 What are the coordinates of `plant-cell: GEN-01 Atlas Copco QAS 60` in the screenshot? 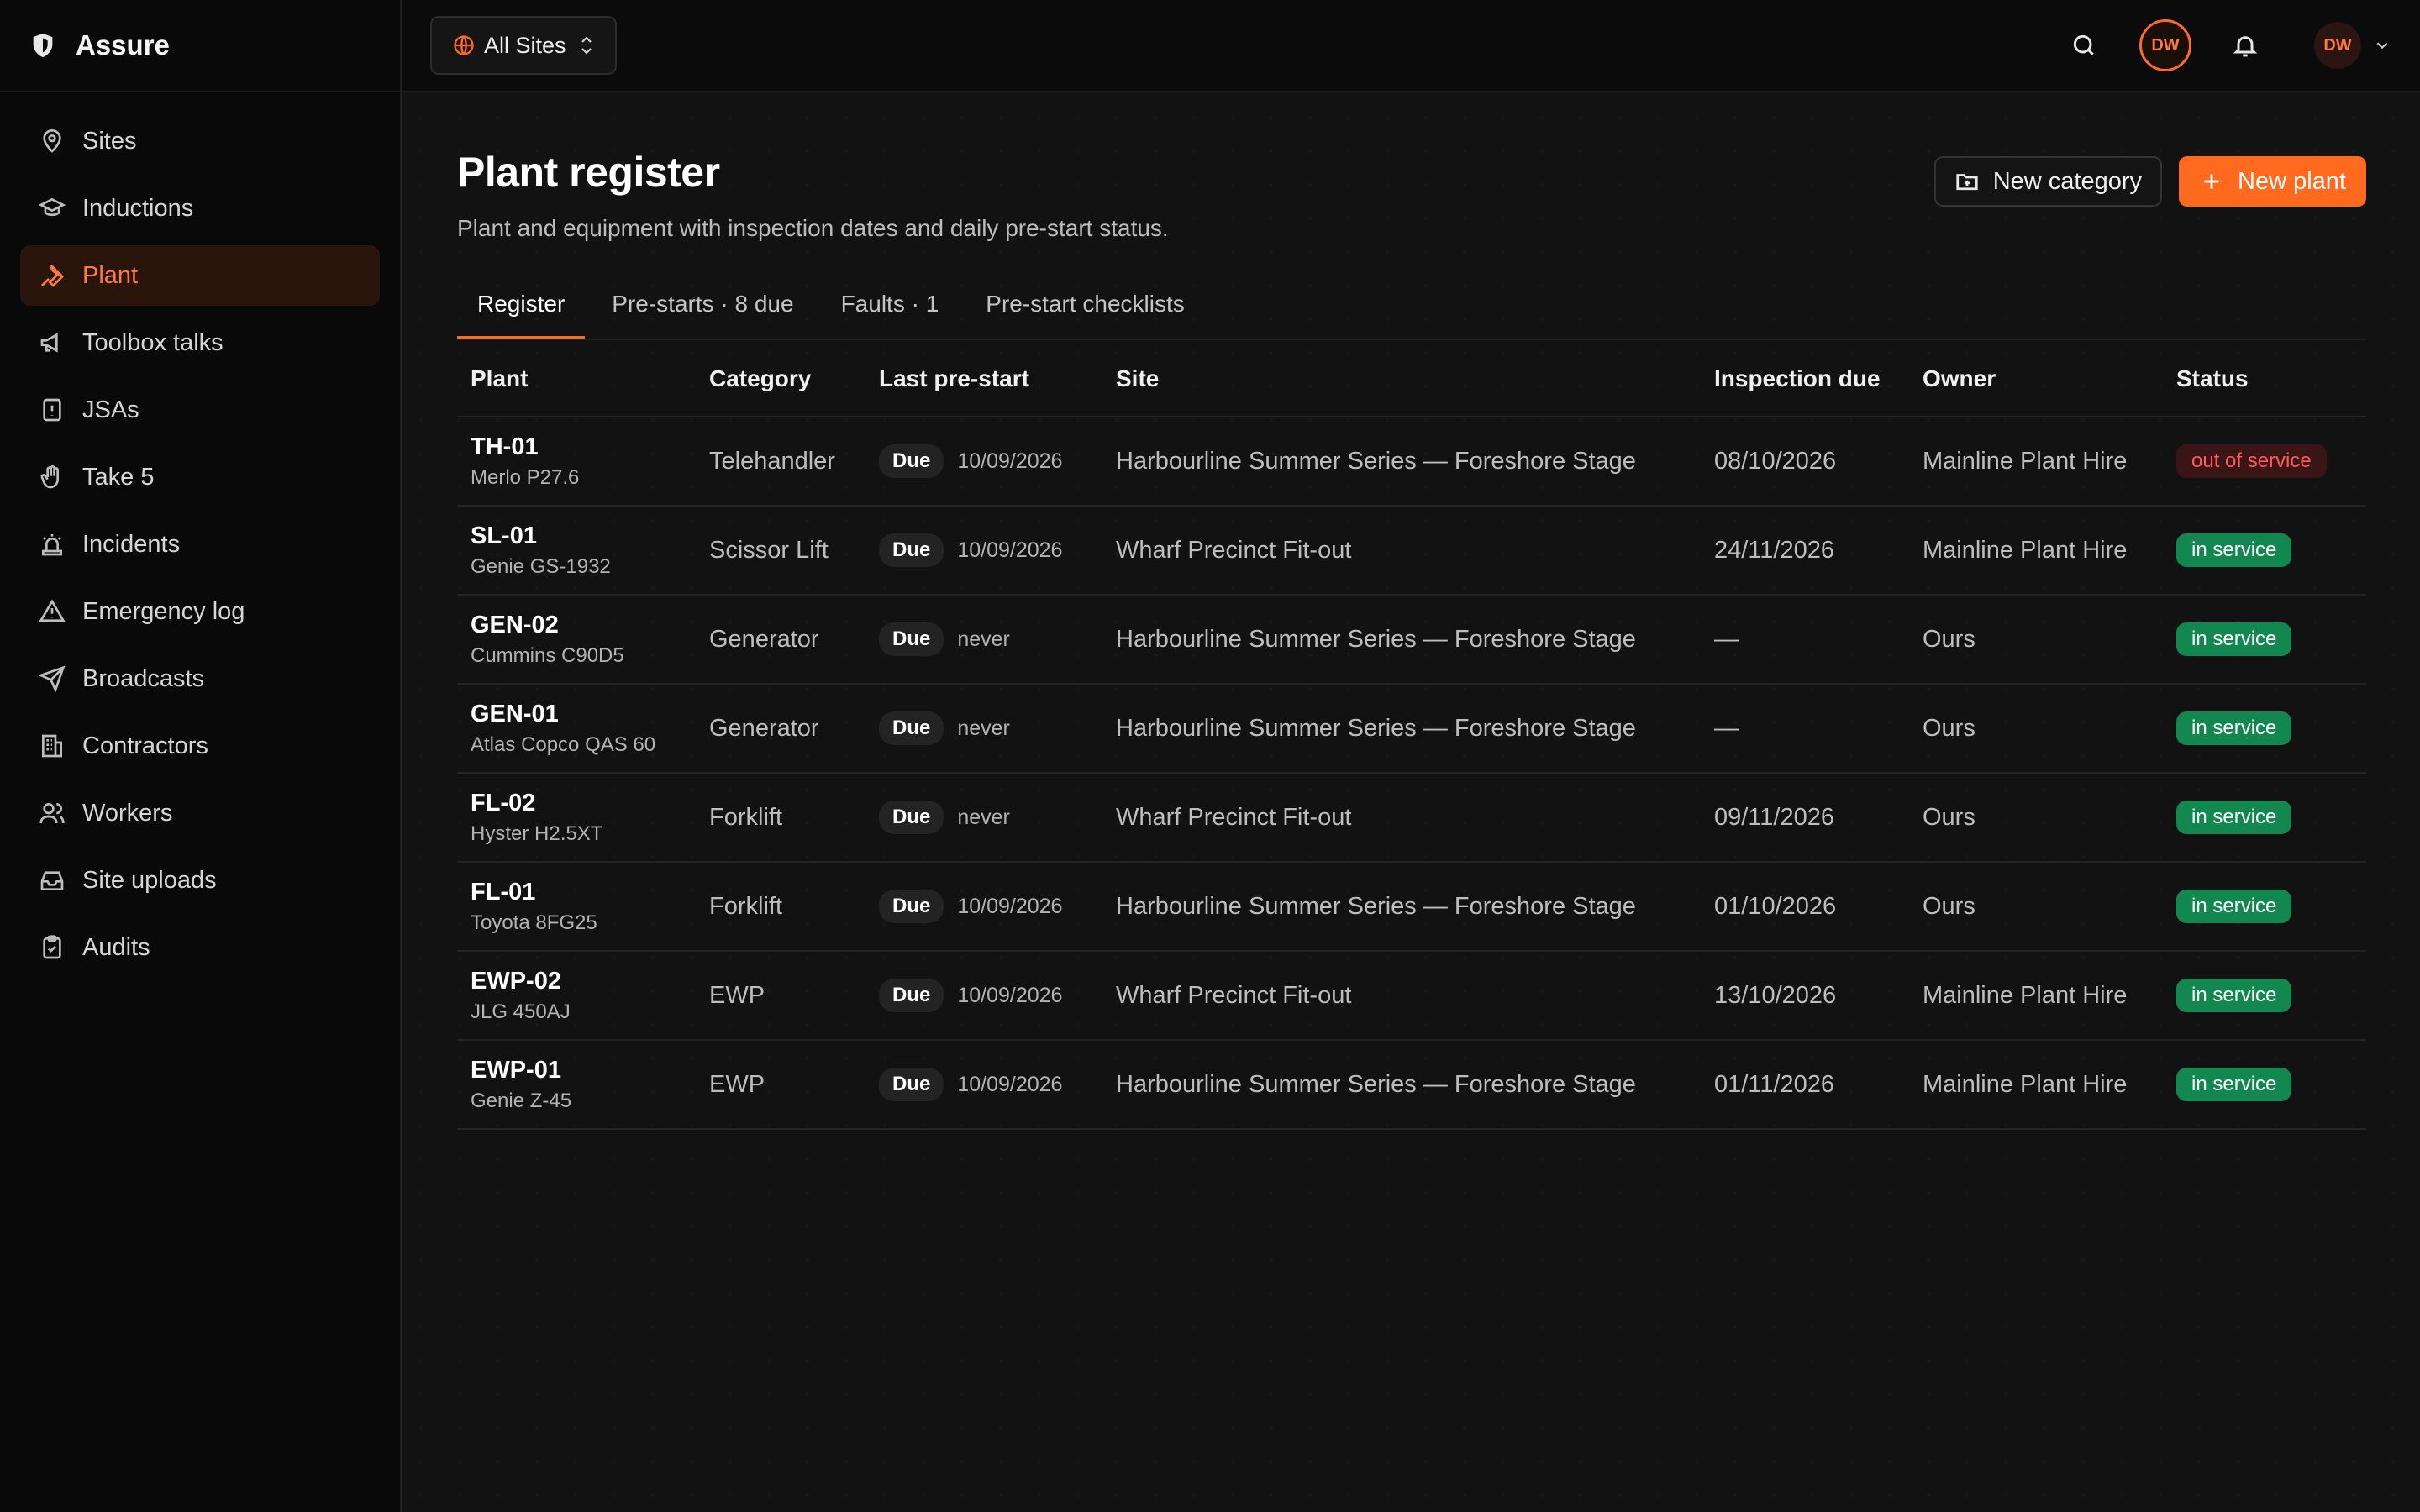 It's located at (576, 729).